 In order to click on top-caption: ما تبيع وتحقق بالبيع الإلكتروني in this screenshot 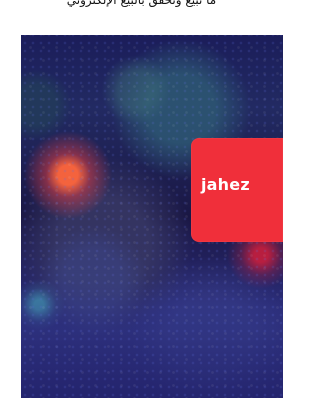, I will do `click(141, 3)`.